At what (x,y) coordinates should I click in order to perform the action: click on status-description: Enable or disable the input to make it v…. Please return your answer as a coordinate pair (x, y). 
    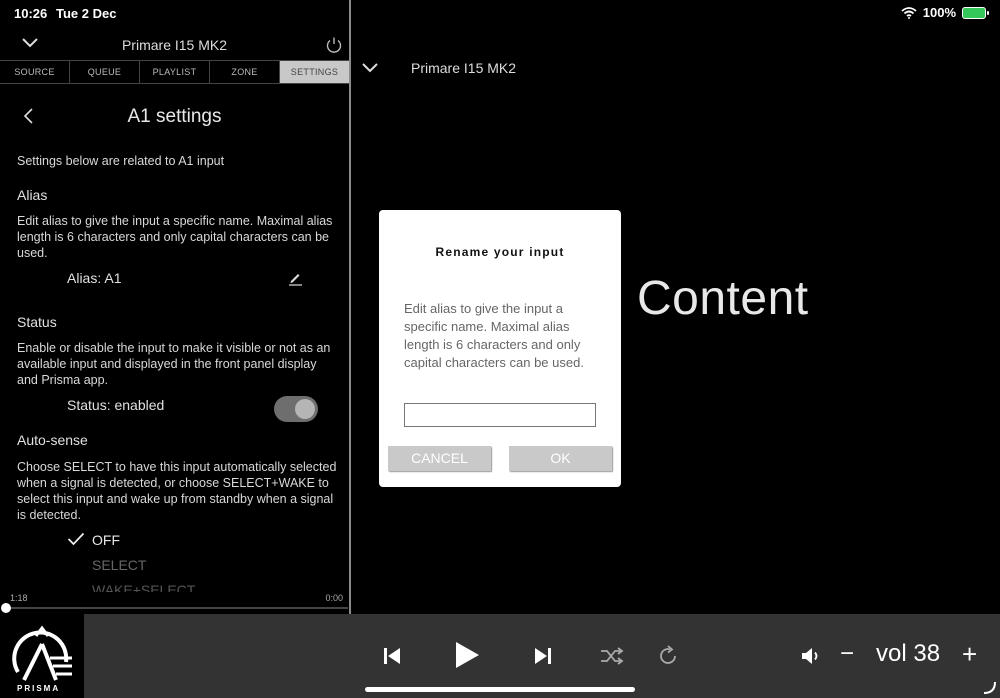
    Looking at the image, I should click on (174, 364).